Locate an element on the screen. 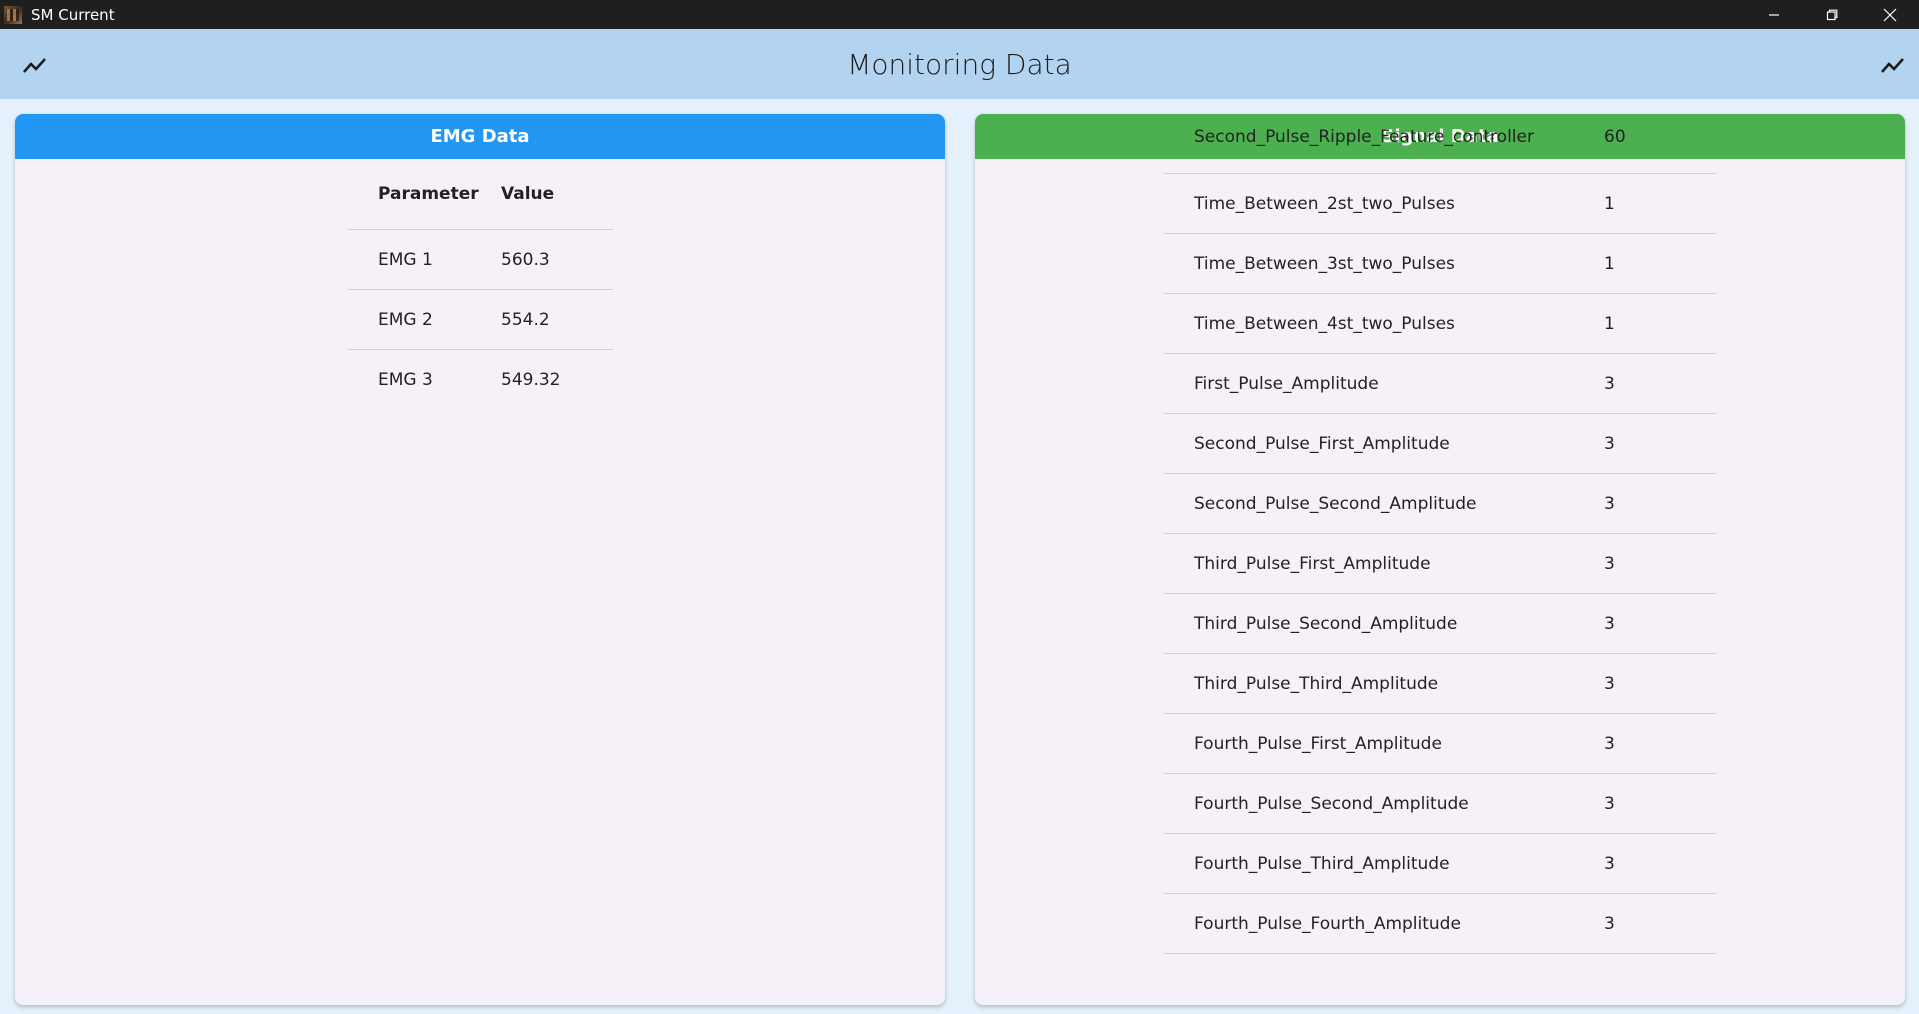  table-row: Fourth_Pulse_Second_Amplitude 3 is located at coordinates (1440, 804).